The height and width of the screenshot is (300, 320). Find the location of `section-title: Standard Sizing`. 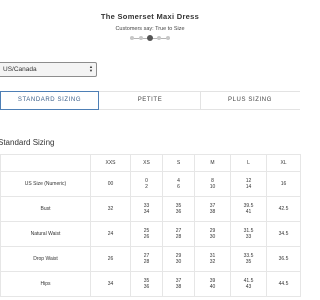

section-title: Standard Sizing is located at coordinates (27, 142).